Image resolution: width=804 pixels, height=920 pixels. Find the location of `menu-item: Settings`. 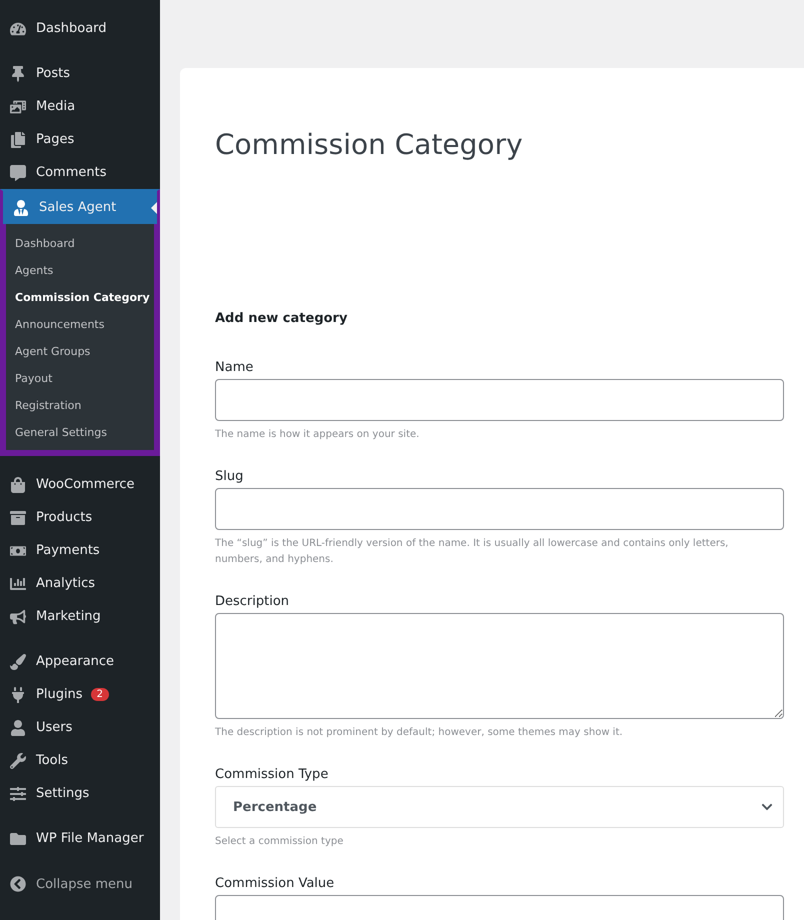

menu-item: Settings is located at coordinates (80, 793).